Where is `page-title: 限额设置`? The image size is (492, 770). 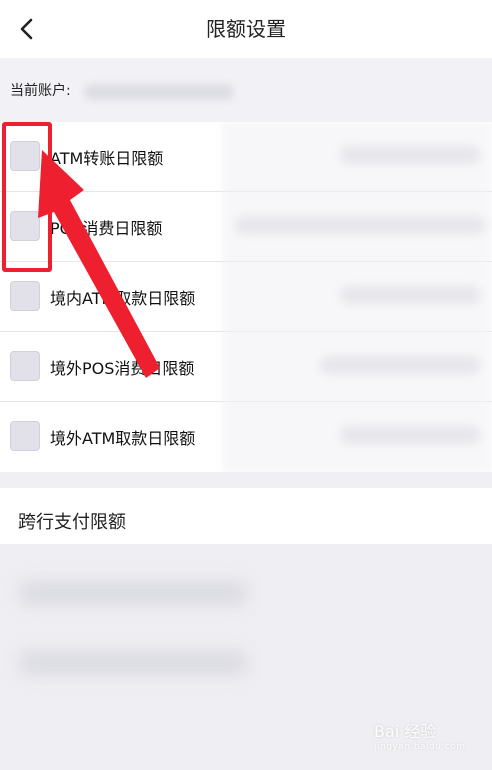 page-title: 限额设置 is located at coordinates (246, 29).